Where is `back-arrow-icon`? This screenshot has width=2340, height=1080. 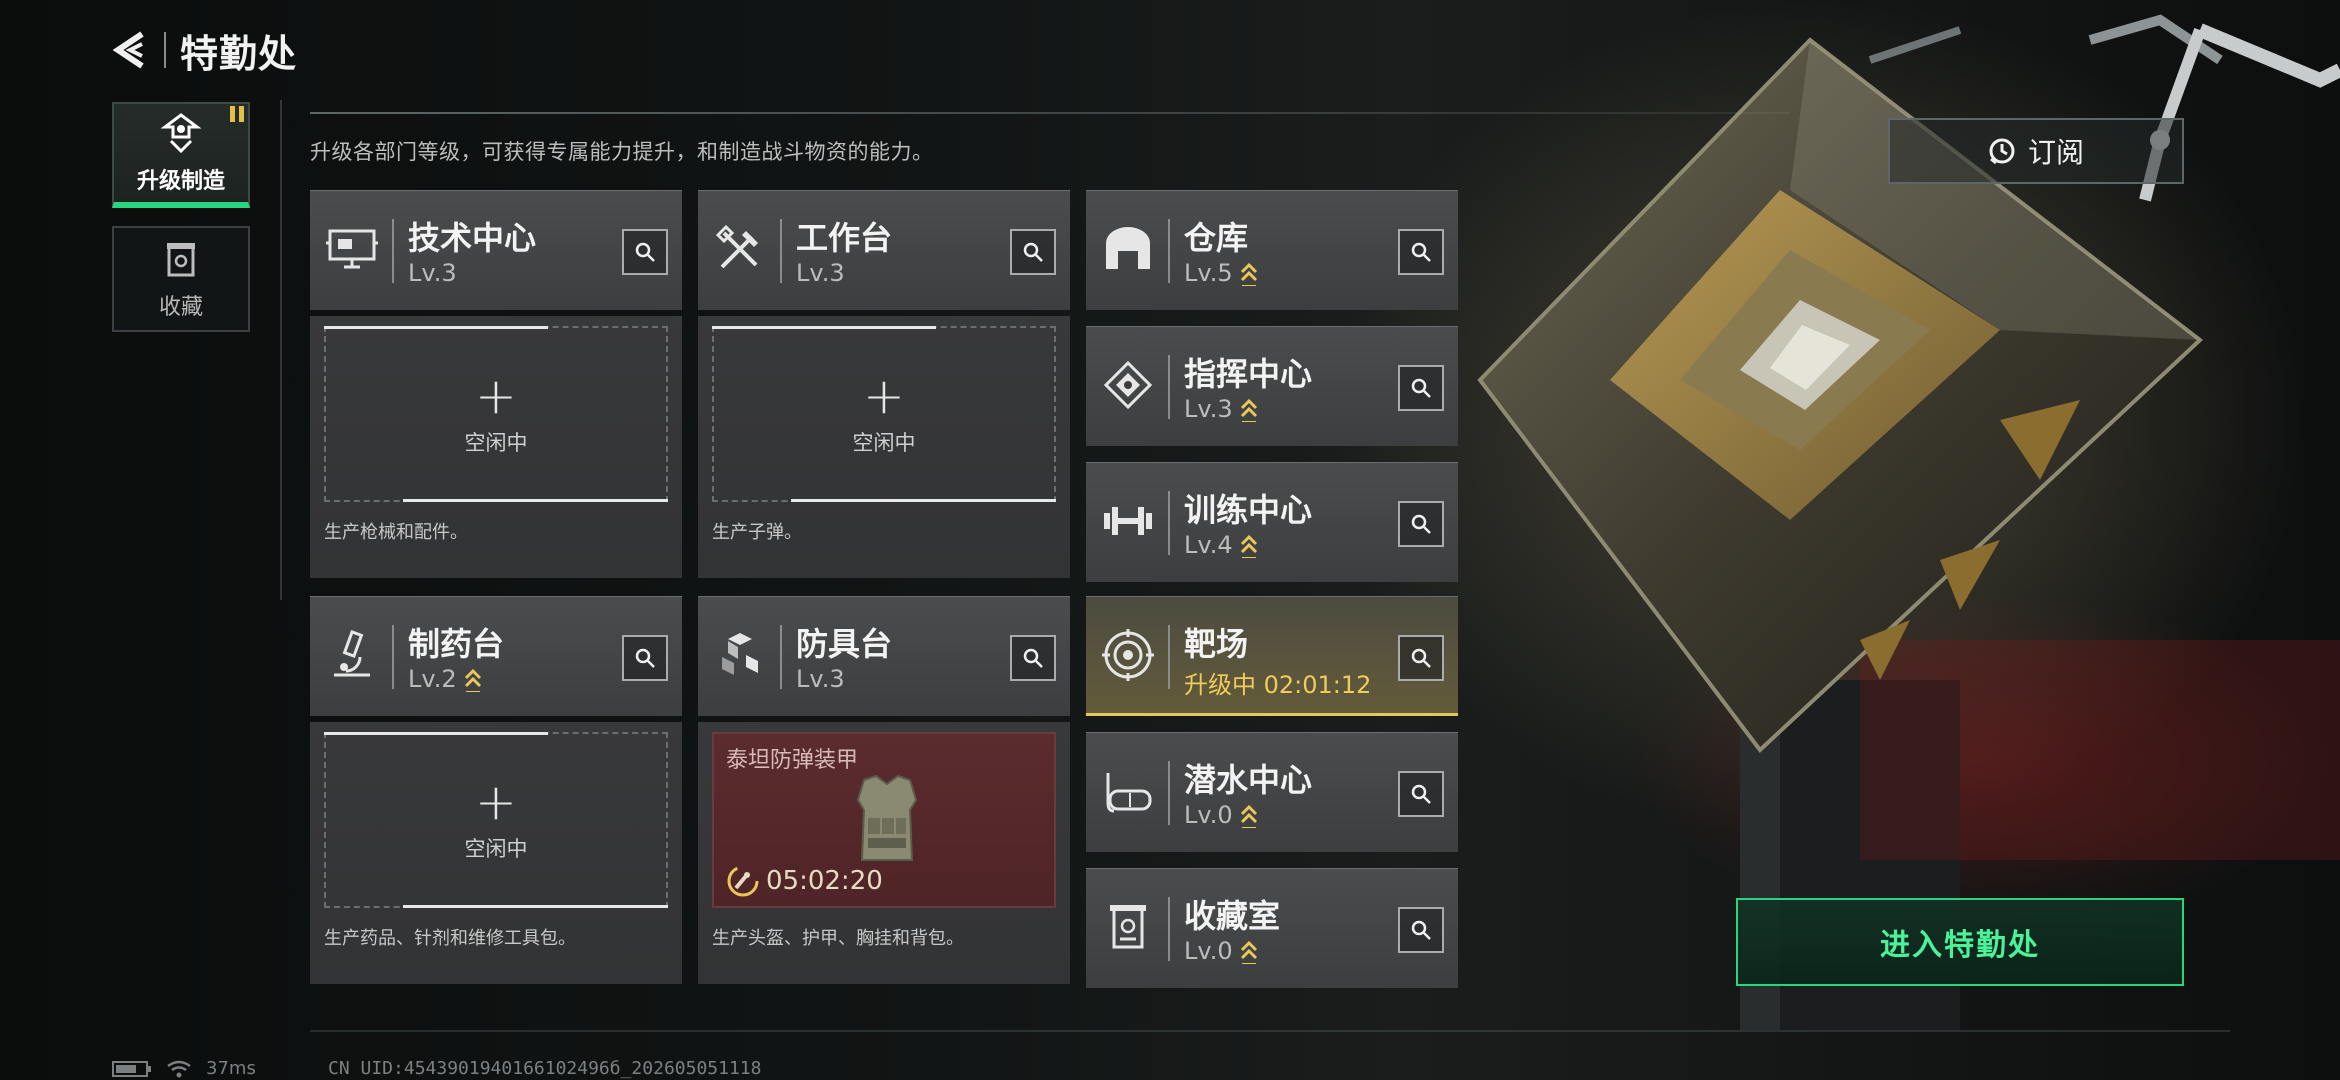
back-arrow-icon is located at coordinates (130, 50).